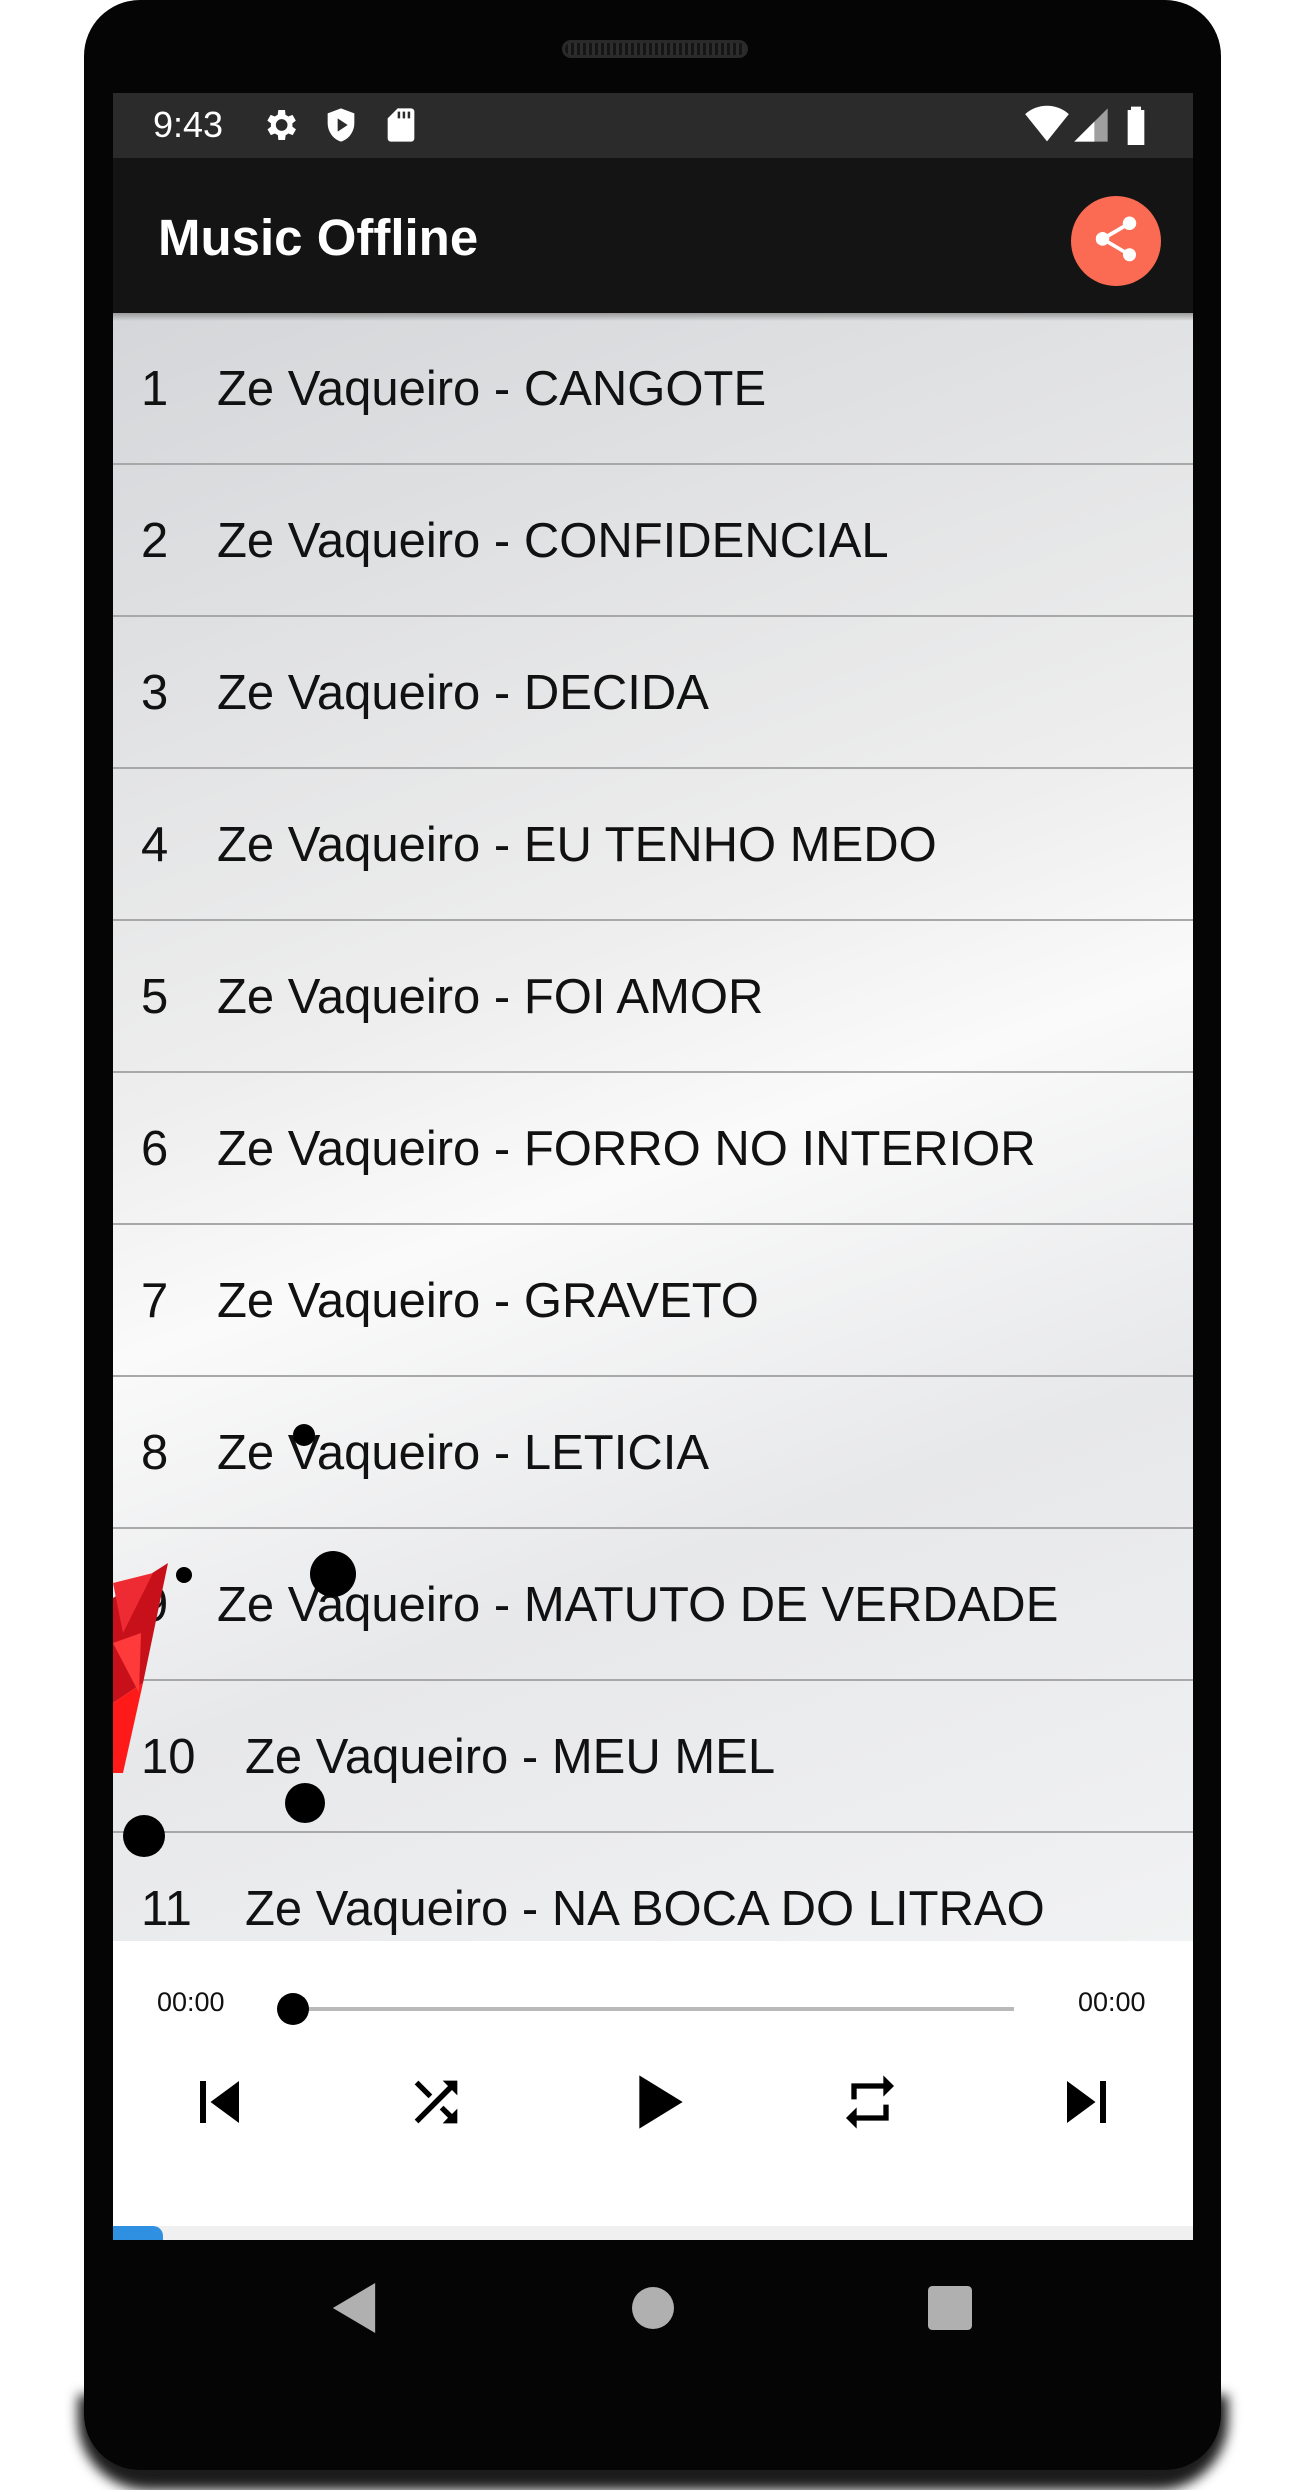 Image resolution: width=1305 pixels, height=2490 pixels. Describe the element at coordinates (653, 1605) in the screenshot. I see `list-item: 9 Ze Vaqueiro - MATUTO DE VERDADE` at that location.